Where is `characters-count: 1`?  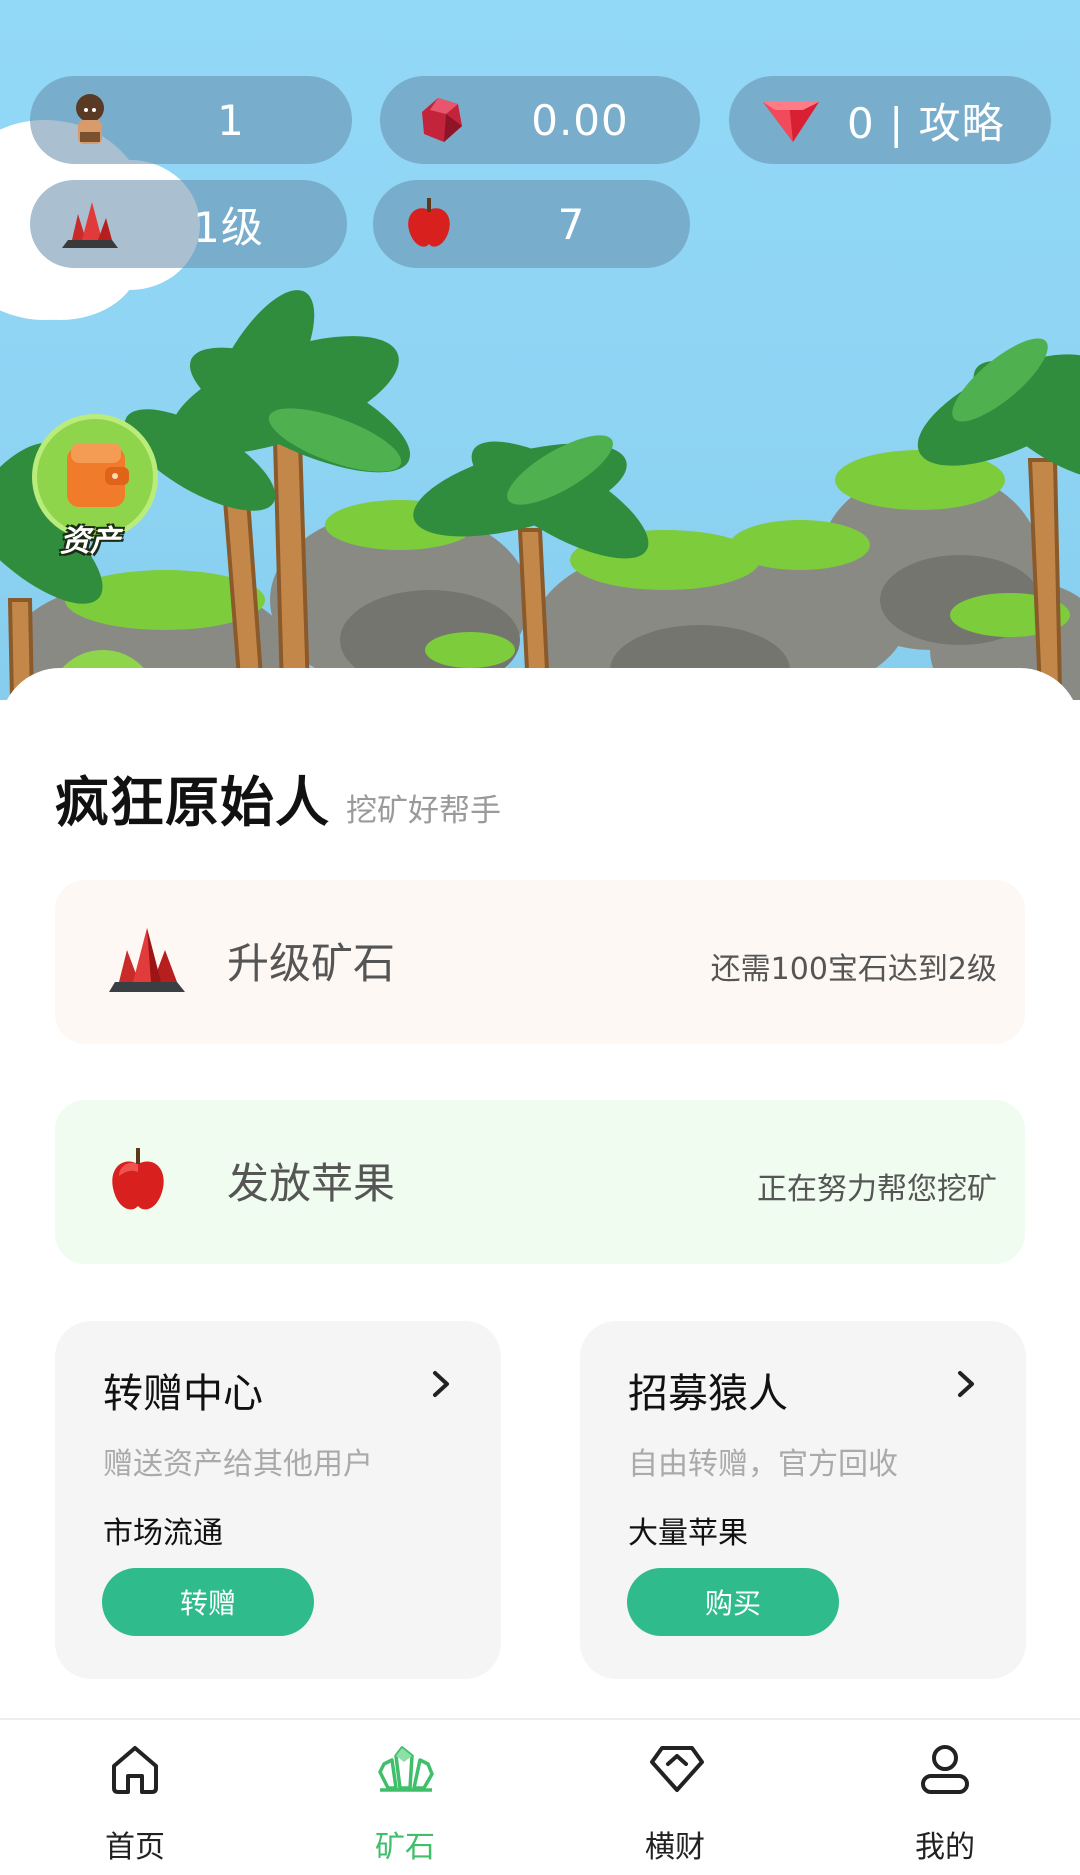 characters-count: 1 is located at coordinates (231, 120).